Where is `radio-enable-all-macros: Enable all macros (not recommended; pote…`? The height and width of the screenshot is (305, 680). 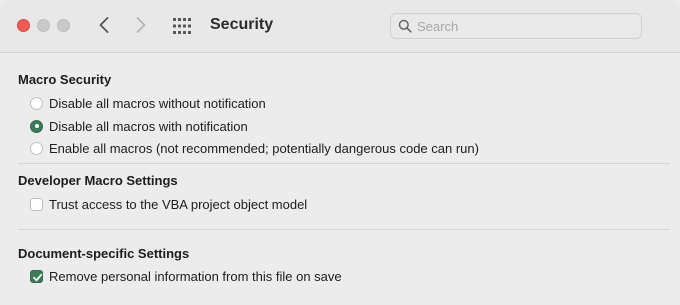 radio-enable-all-macros: Enable all macros (not recommended; pote… is located at coordinates (254, 148).